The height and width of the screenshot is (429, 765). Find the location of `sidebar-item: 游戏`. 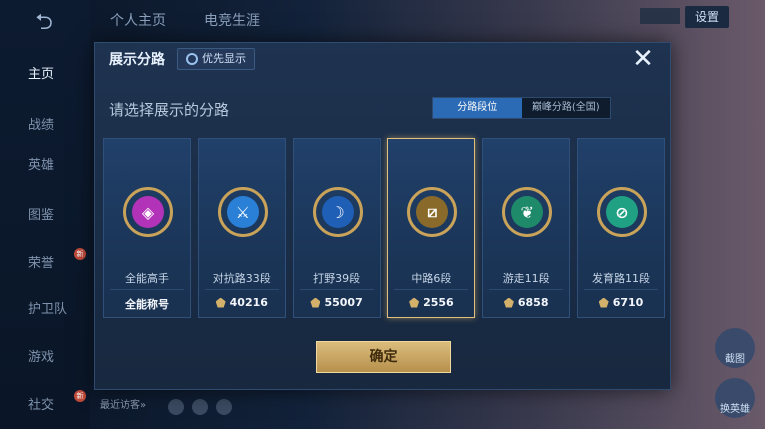

sidebar-item: 游戏 is located at coordinates (45, 358).